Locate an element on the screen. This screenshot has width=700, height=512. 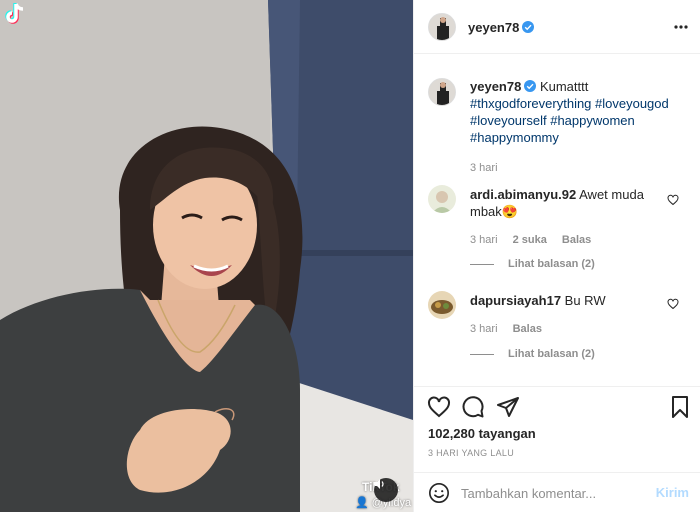
comment-text-line2: mbak is located at coordinates (486, 211).